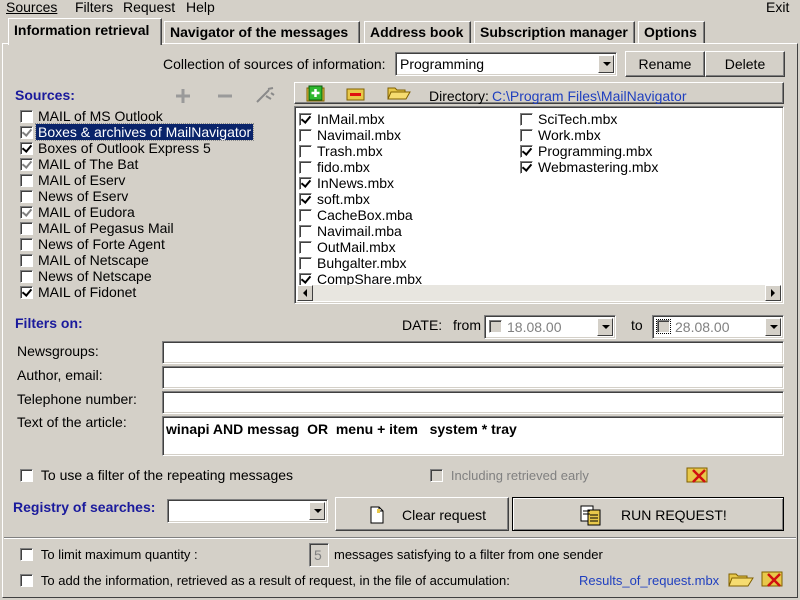 This screenshot has width=800, height=600. I want to click on accumulate-file-link: Results_of_request.mbx, so click(649, 580).